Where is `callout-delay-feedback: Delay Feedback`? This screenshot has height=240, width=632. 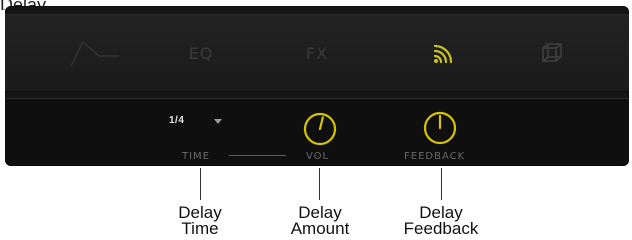 callout-delay-feedback: Delay Feedback is located at coordinates (441, 221).